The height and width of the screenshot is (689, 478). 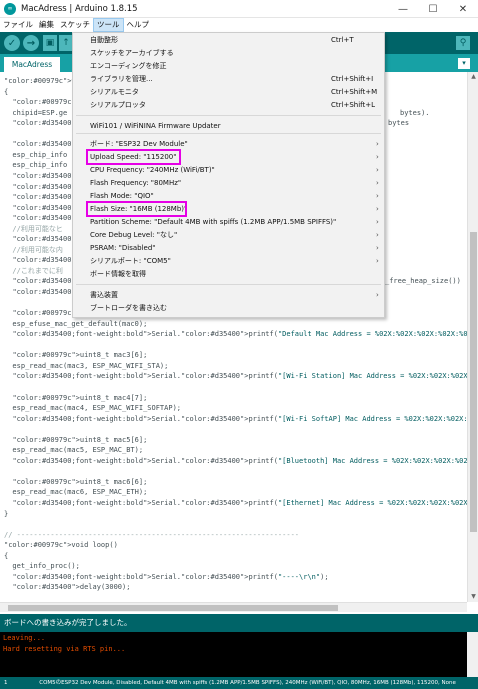 What do you see at coordinates (46, 25) in the screenshot?
I see `menu-edit: 編集` at bounding box center [46, 25].